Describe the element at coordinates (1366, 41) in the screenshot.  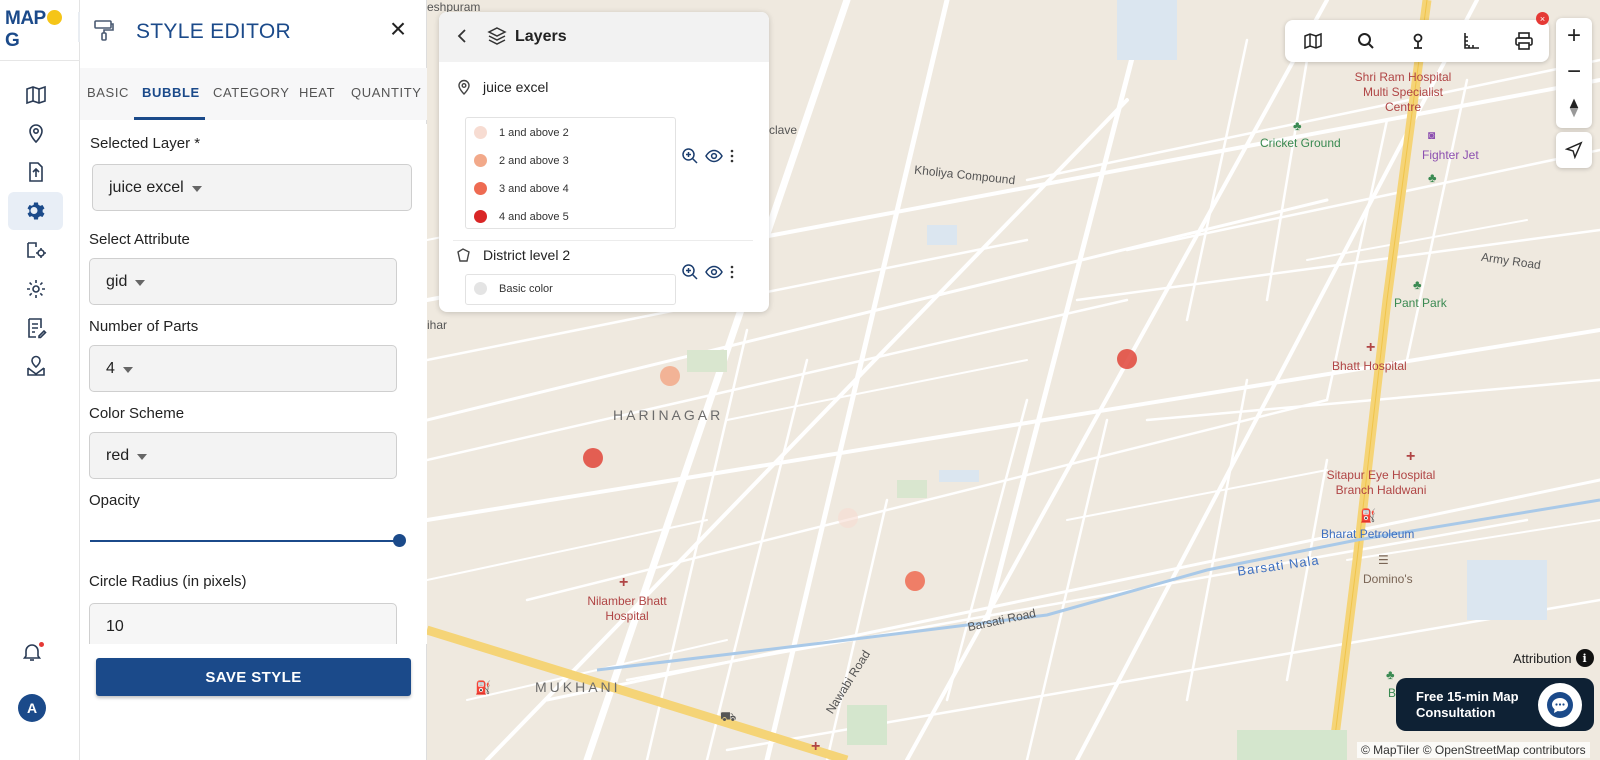
I see `search-icon` at that location.